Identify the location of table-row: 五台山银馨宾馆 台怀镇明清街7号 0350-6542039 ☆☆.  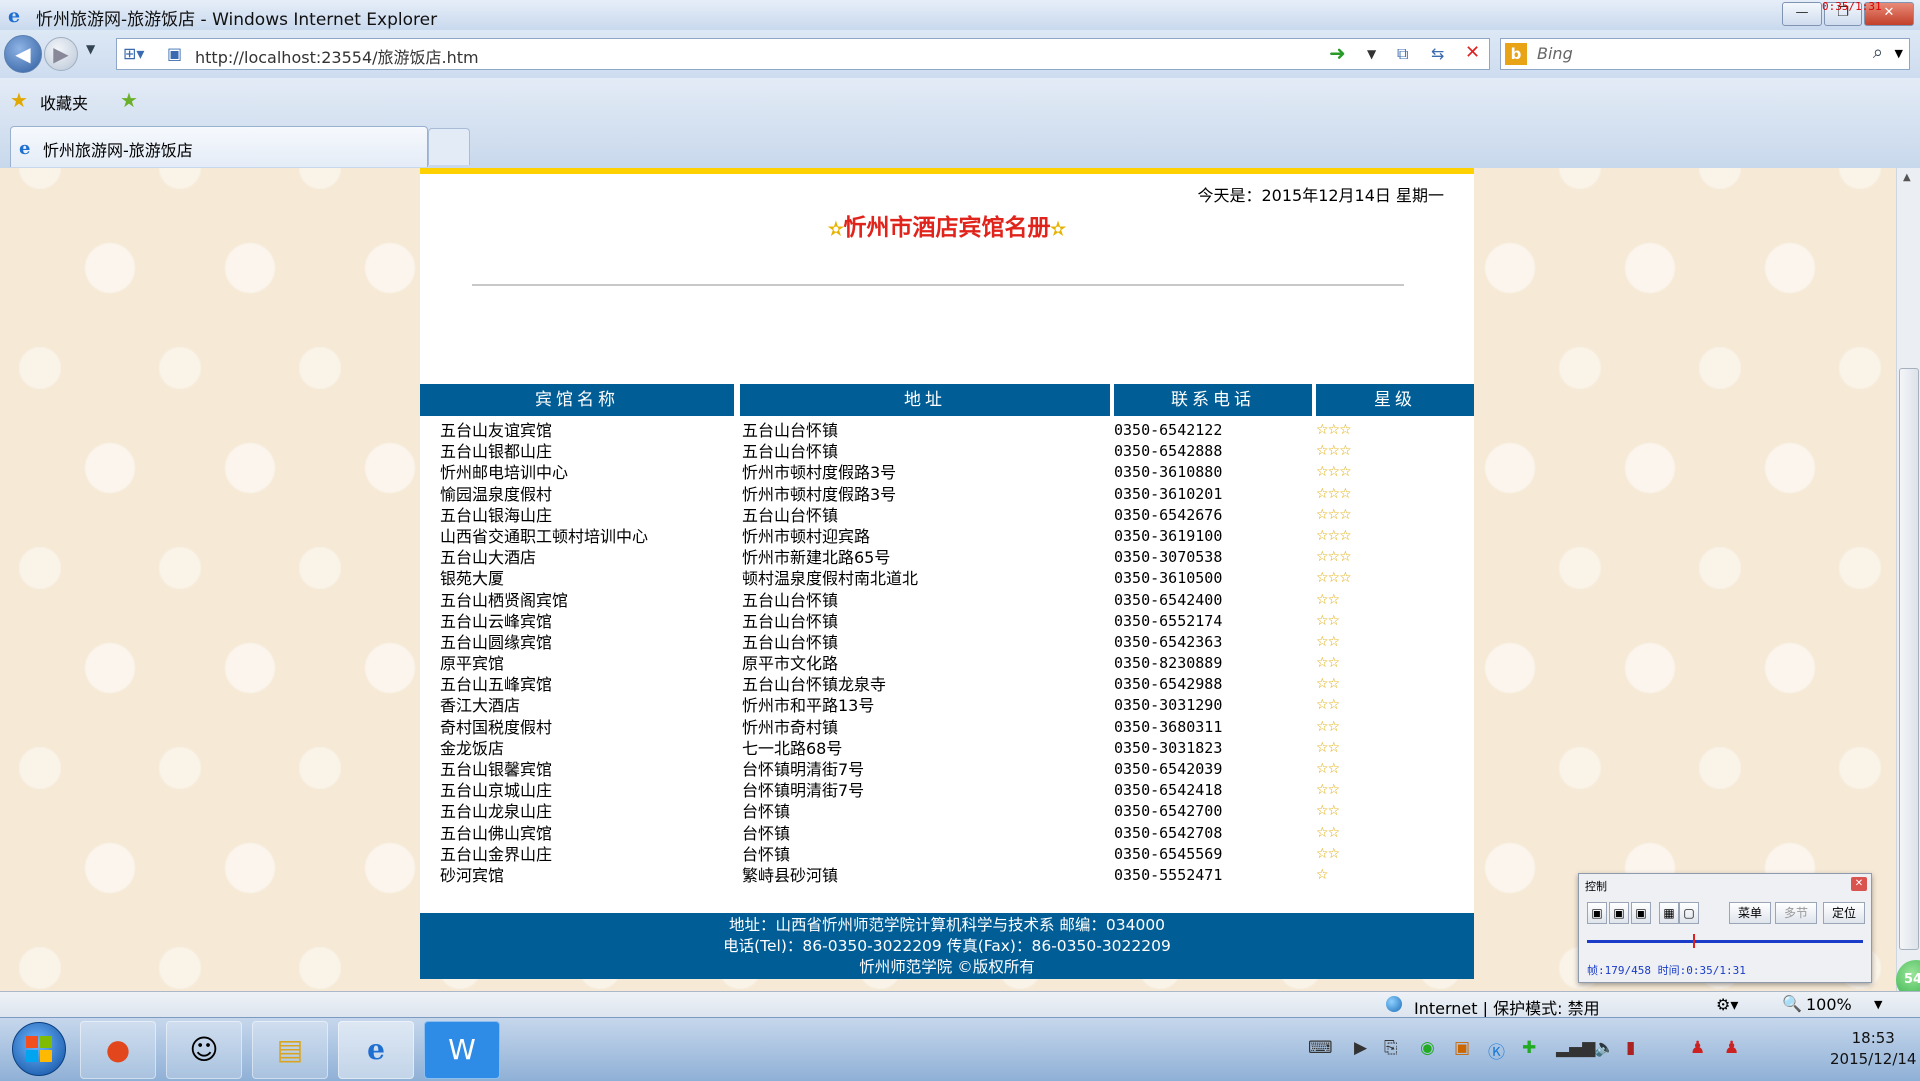
(947, 769).